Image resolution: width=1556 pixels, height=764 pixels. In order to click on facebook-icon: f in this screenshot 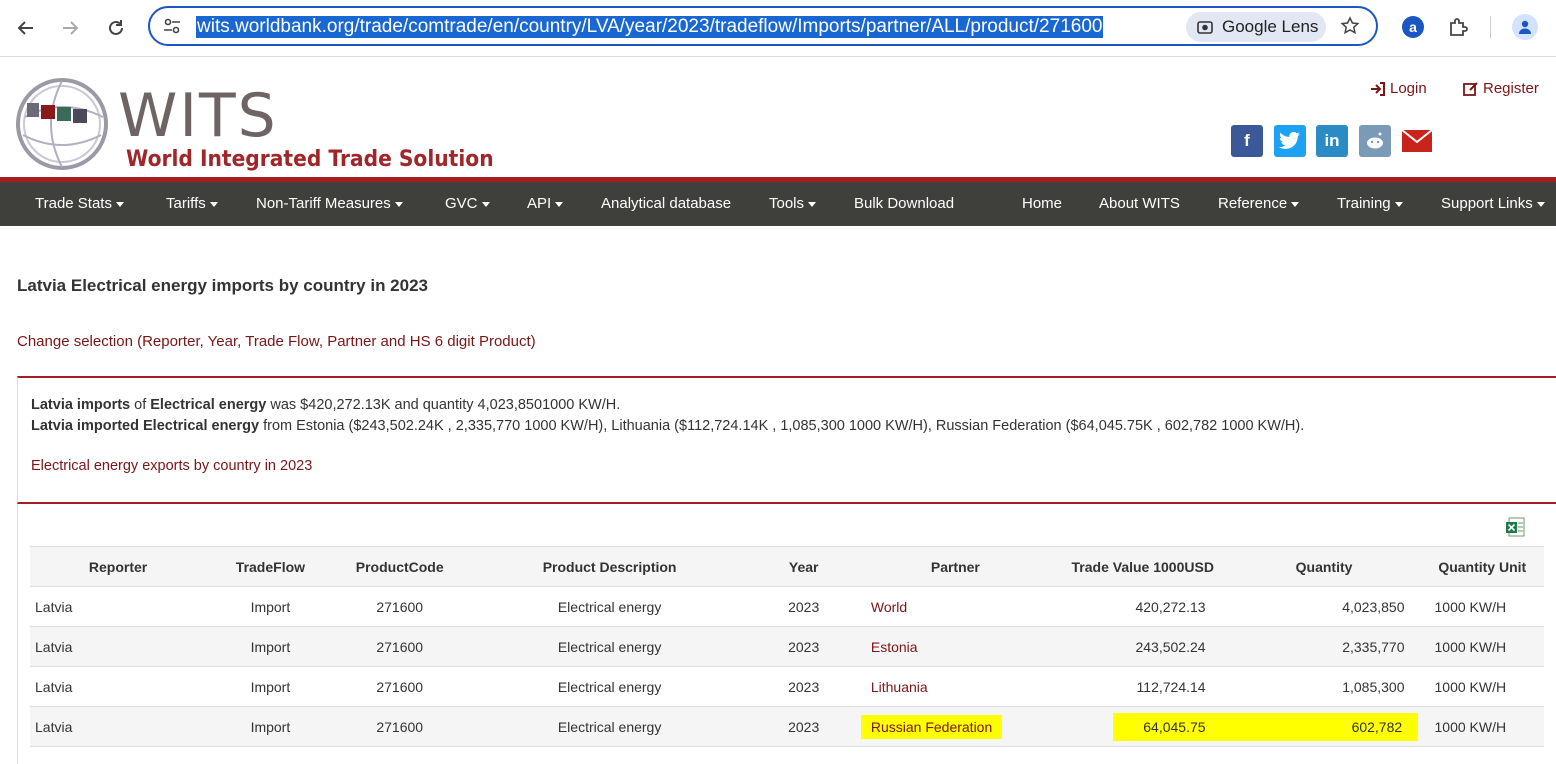, I will do `click(1247, 141)`.